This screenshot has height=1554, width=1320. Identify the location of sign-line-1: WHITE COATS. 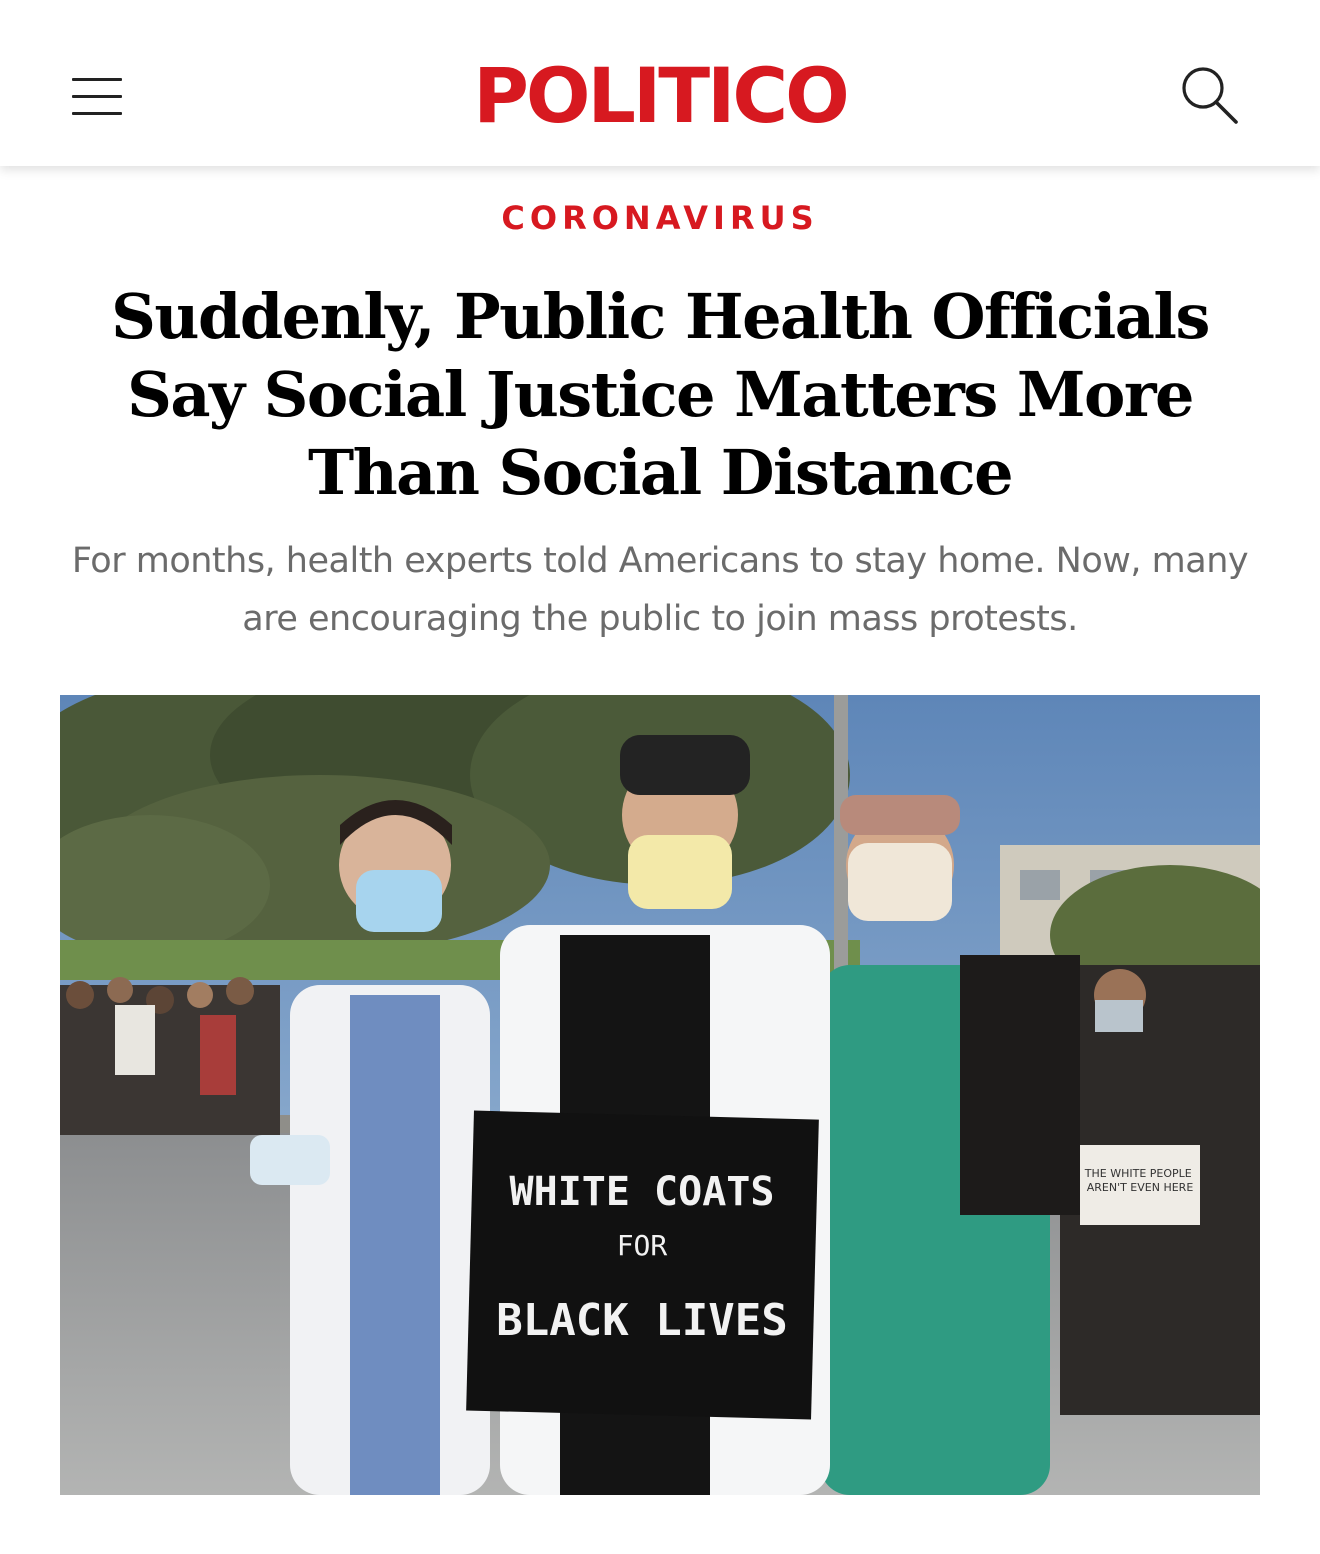
(642, 1192).